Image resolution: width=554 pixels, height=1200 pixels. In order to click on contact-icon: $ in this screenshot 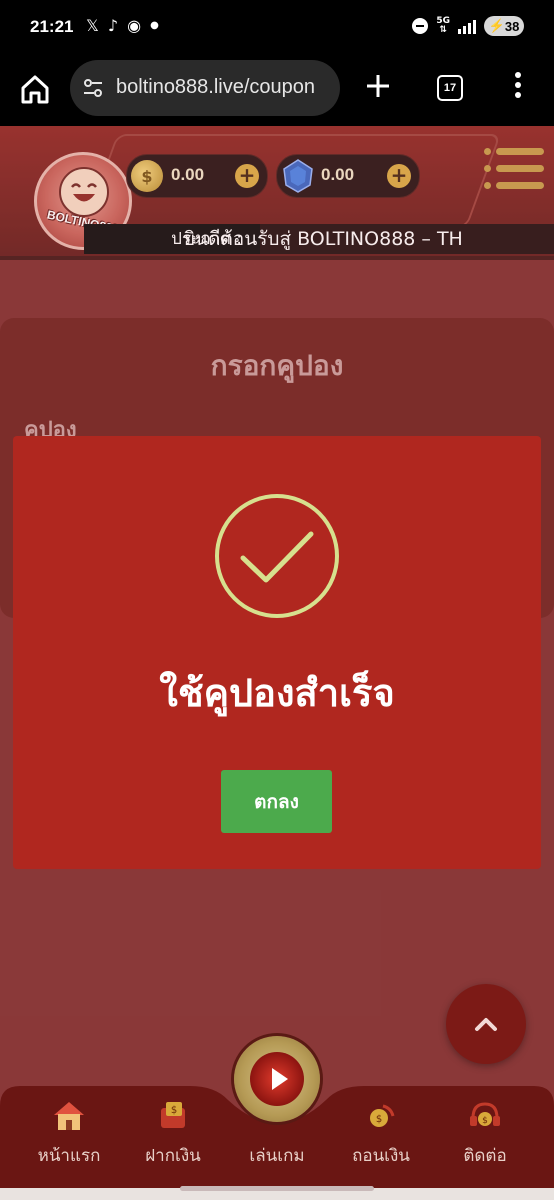, I will do `click(485, 1114)`.